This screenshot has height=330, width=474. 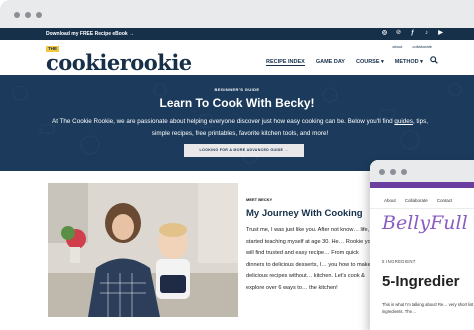 What do you see at coordinates (390, 200) in the screenshot?
I see `bellyfull-about-link: About` at bounding box center [390, 200].